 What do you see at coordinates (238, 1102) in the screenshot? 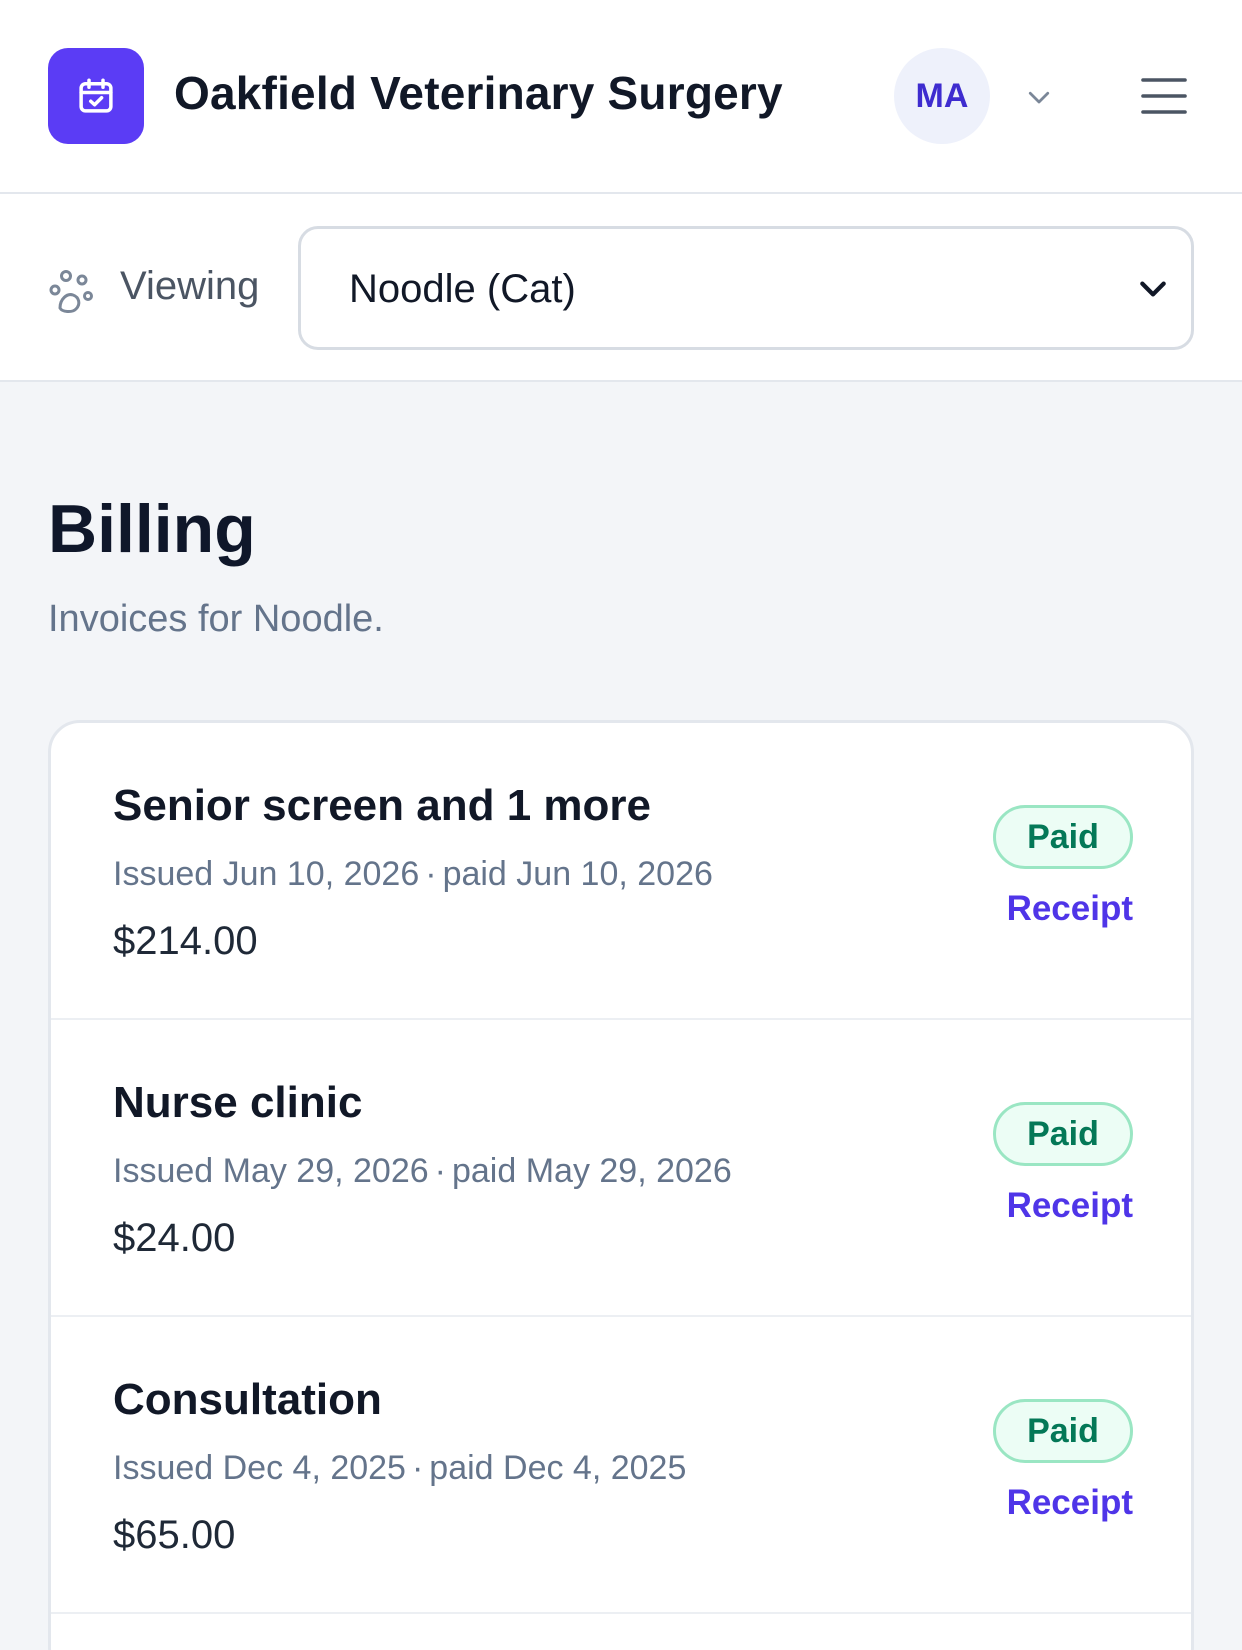
I see `invoice-title: Nurse clinic` at bounding box center [238, 1102].